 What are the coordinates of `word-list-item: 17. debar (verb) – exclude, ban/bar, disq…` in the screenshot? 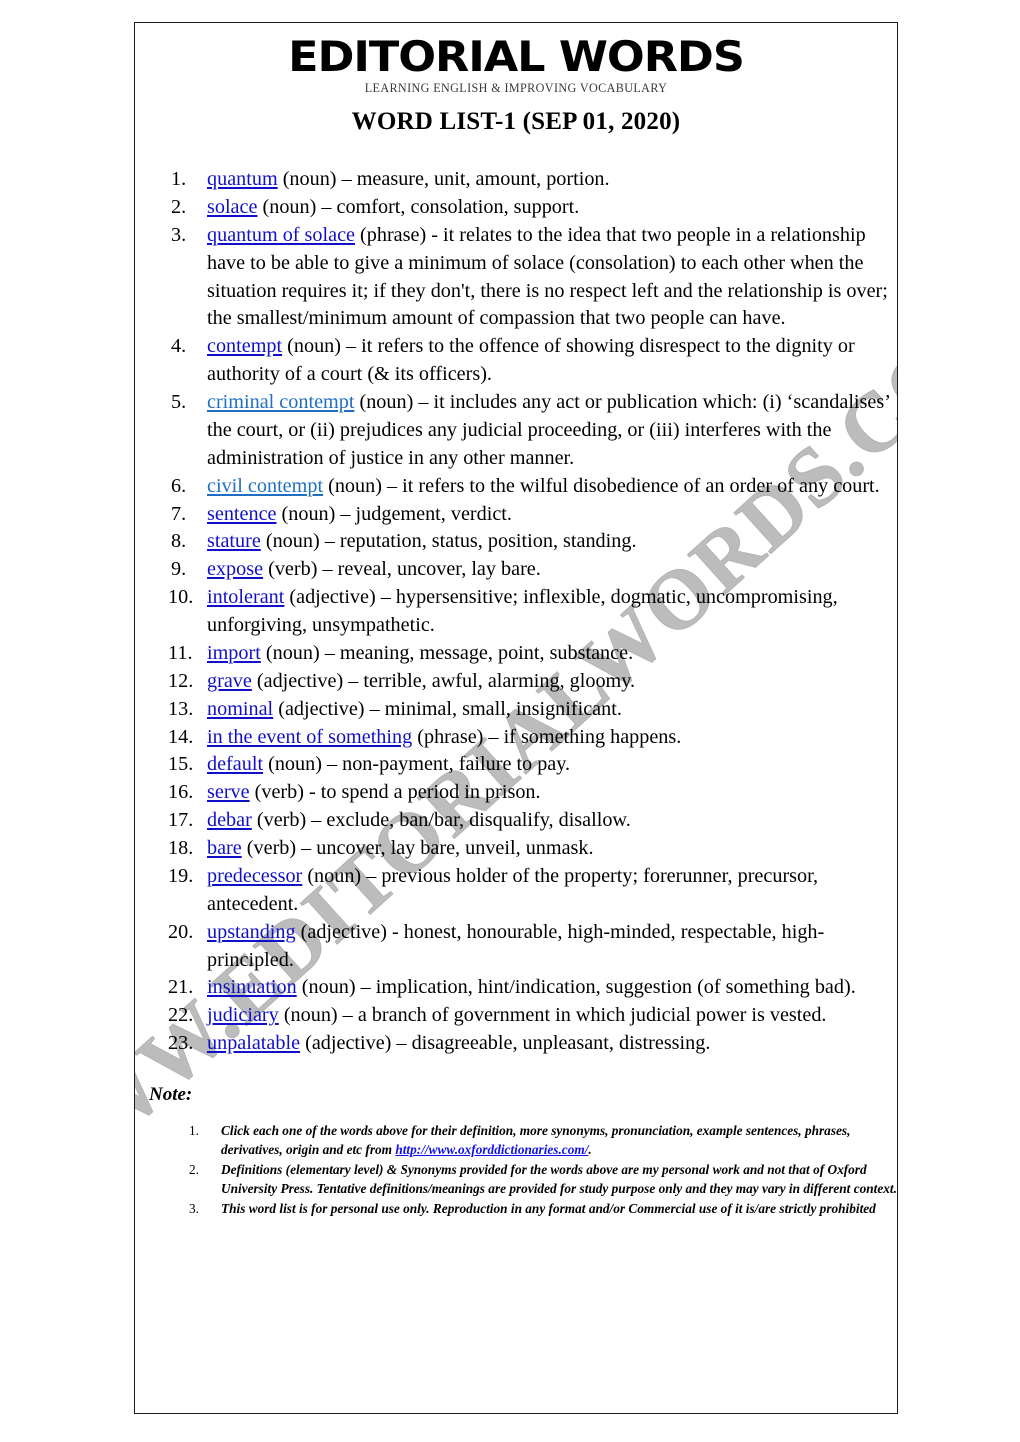 It's located at (516, 821).